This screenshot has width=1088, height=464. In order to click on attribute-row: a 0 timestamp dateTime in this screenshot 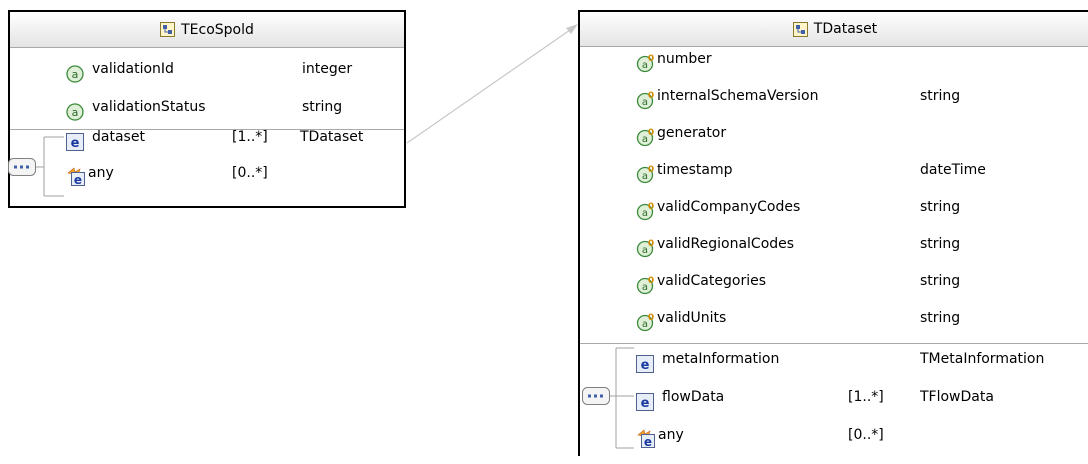, I will do `click(834, 170)`.